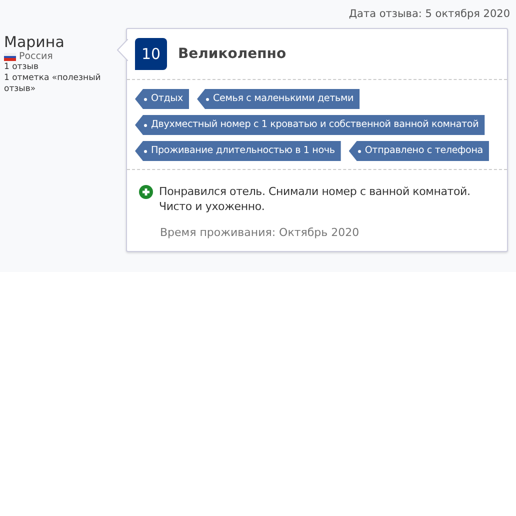 The width and height of the screenshot is (516, 516). I want to click on review-tag: Отправлено с телефона, so click(418, 151).